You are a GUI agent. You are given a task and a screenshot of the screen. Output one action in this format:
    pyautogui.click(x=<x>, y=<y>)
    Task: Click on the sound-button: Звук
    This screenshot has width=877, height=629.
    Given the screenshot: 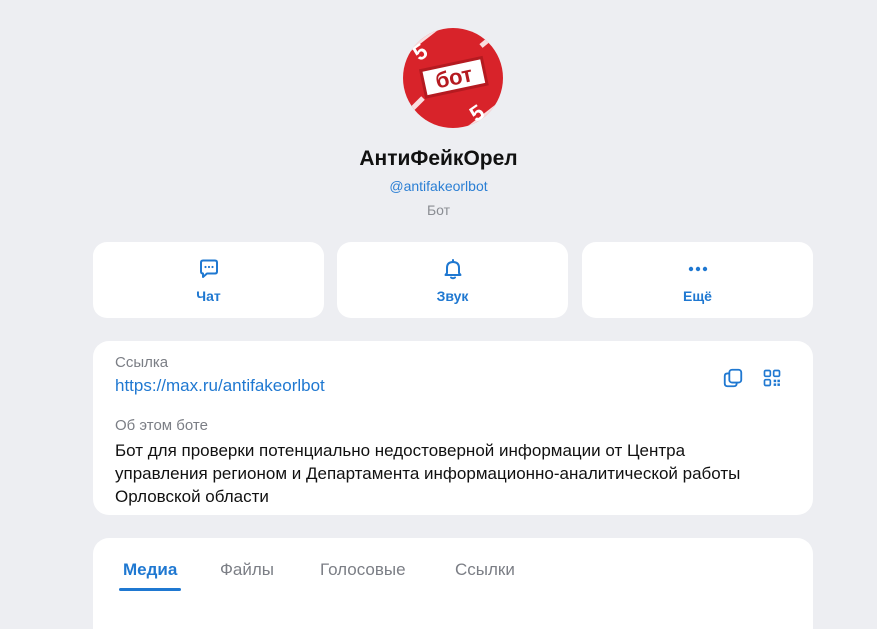 What is the action you would take?
    pyautogui.click(x=452, y=280)
    